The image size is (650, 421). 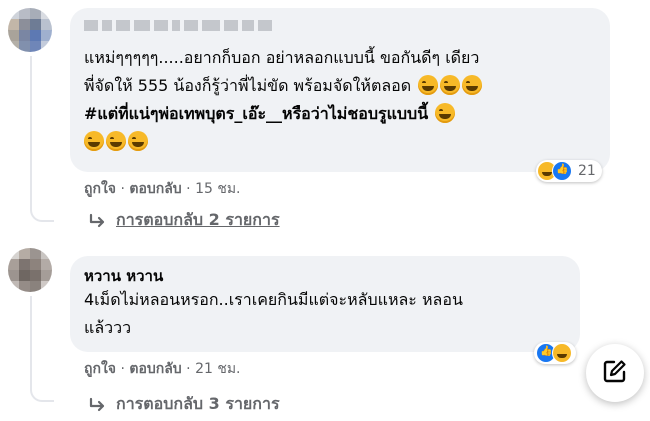 I want to click on view-replies-link: การตอบกลับ 3 รายการ, so click(x=184, y=404).